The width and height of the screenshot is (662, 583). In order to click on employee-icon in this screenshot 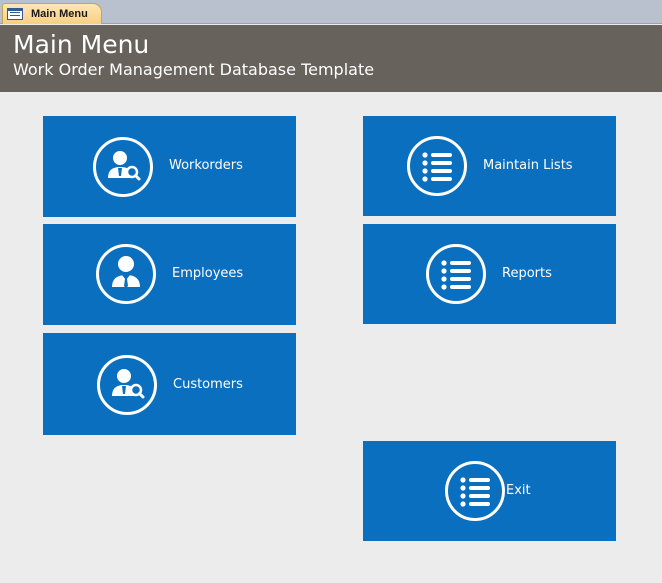, I will do `click(126, 274)`.